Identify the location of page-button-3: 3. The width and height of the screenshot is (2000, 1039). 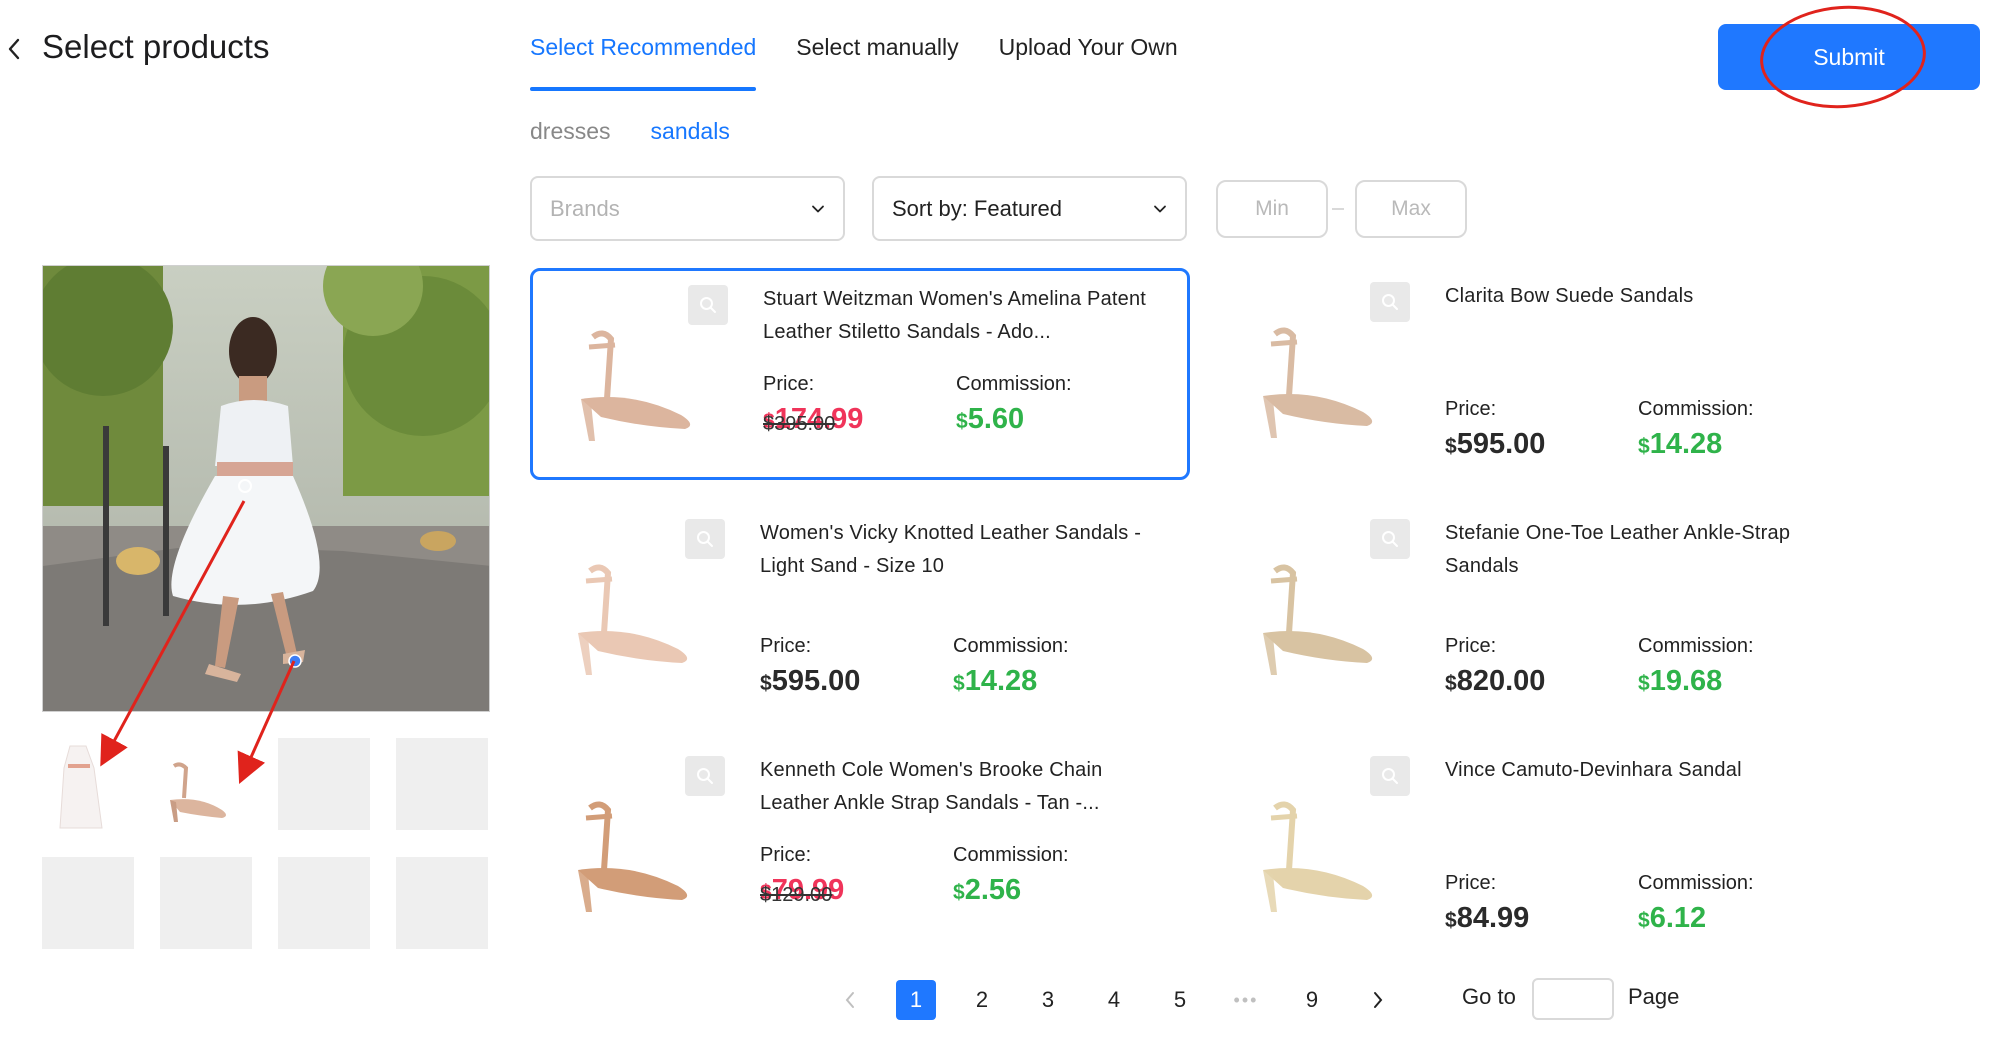
(1048, 1000).